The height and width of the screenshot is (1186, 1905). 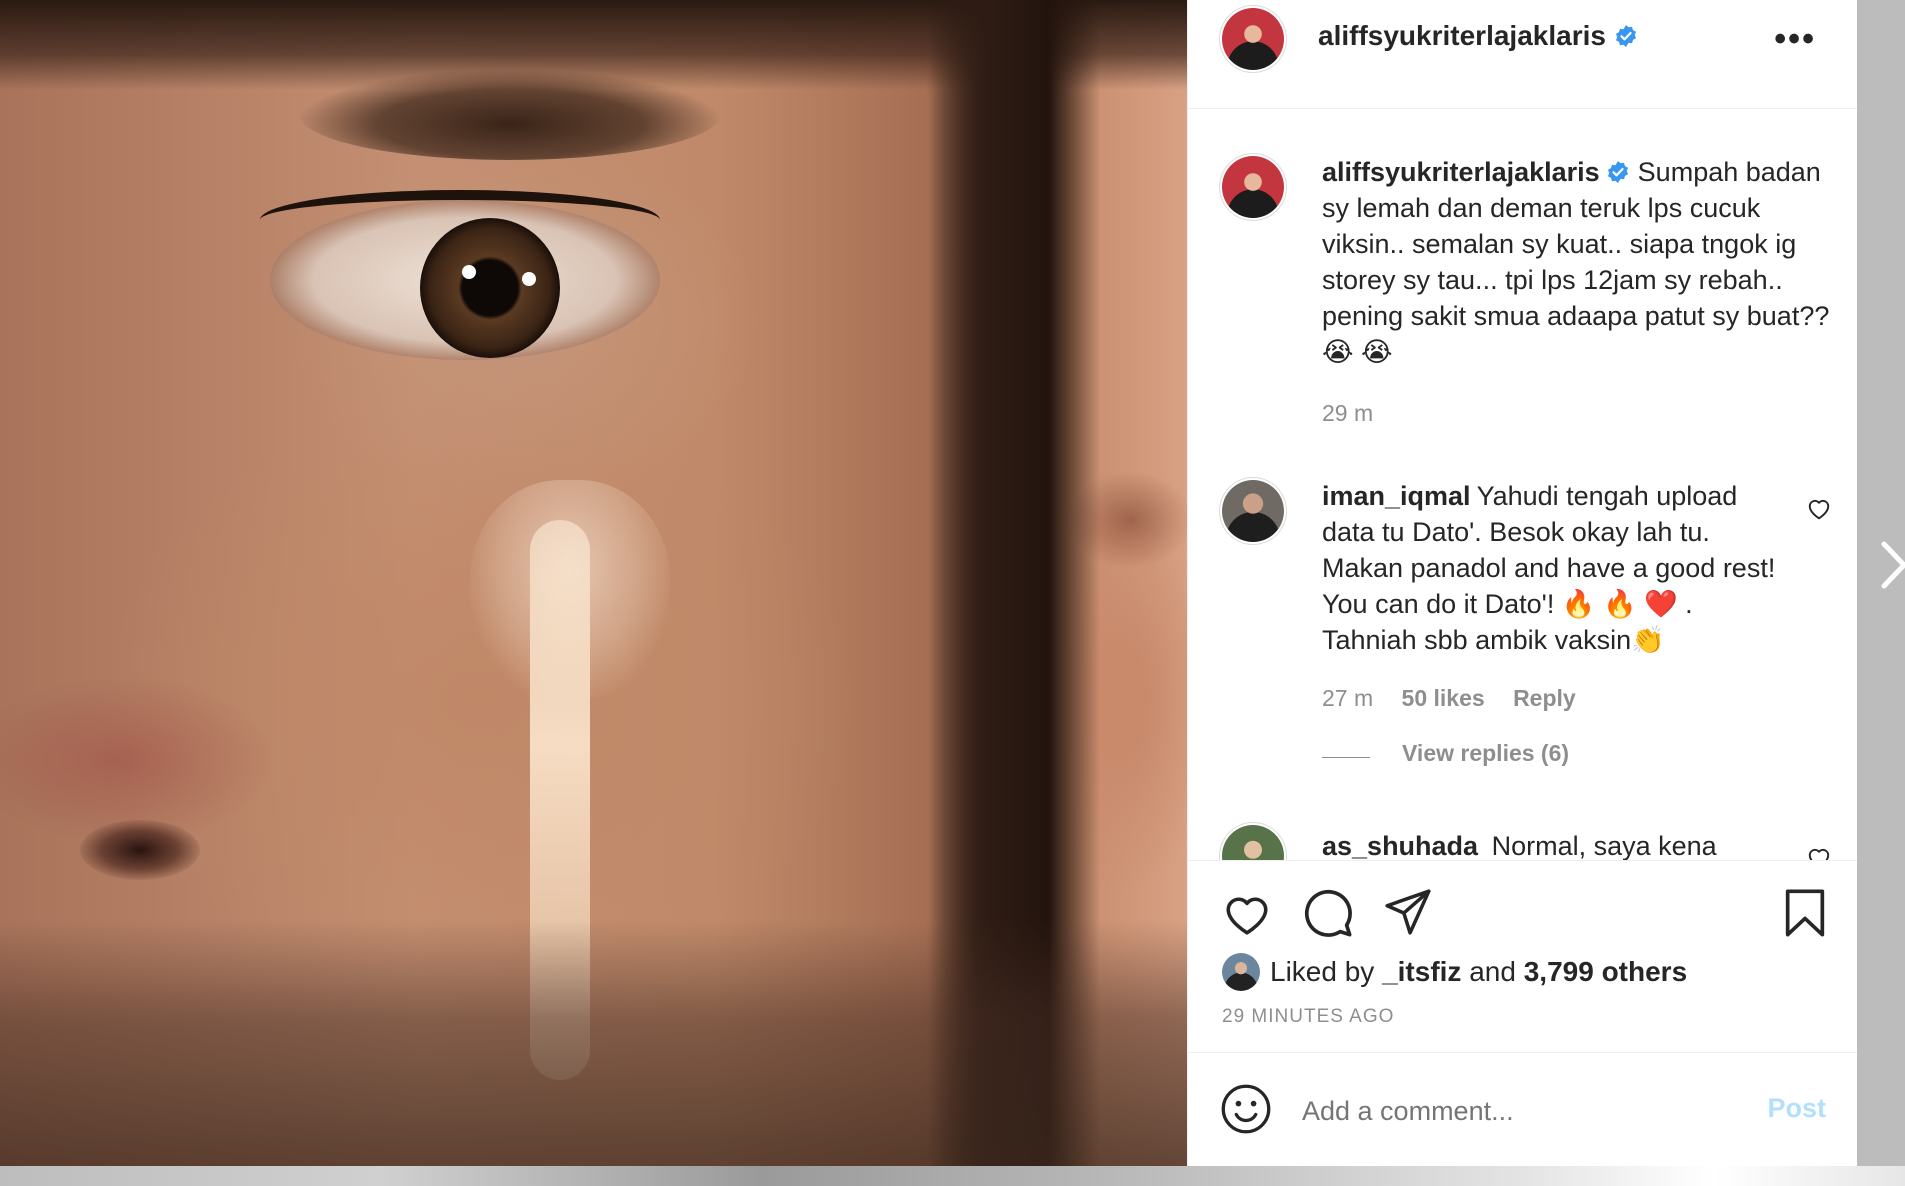 I want to click on add-comment-bar: Post, so click(x=1523, y=1109).